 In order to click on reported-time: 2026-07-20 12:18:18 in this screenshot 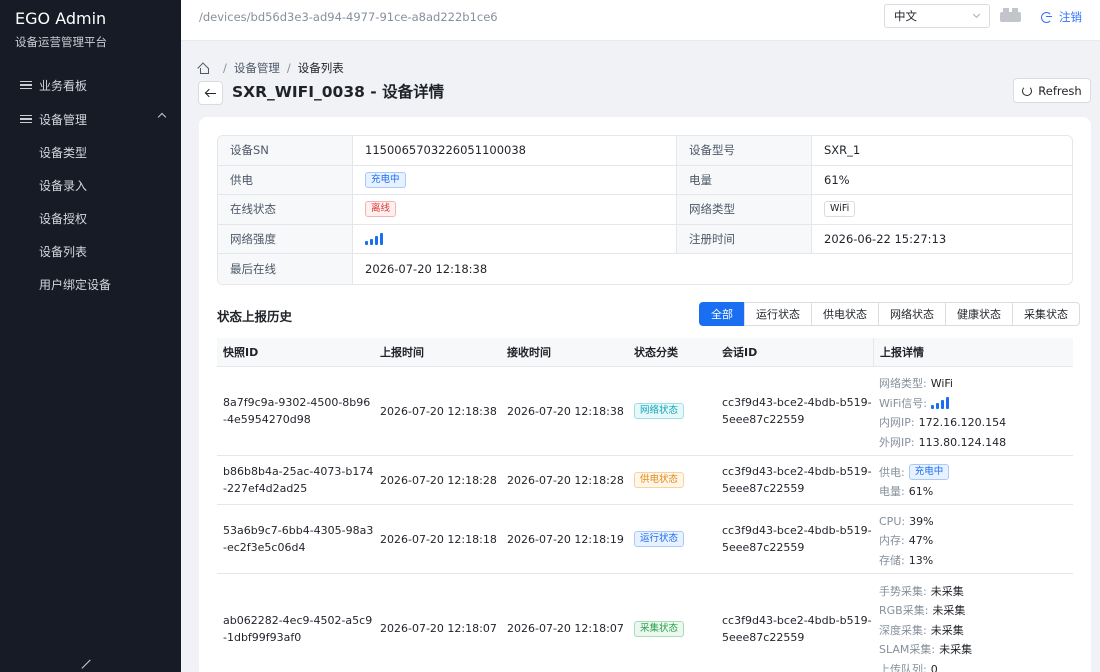, I will do `click(438, 539)`.